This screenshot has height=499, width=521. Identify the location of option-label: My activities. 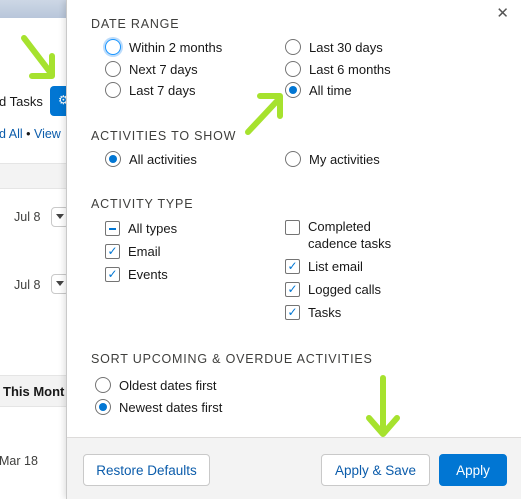
(344, 159).